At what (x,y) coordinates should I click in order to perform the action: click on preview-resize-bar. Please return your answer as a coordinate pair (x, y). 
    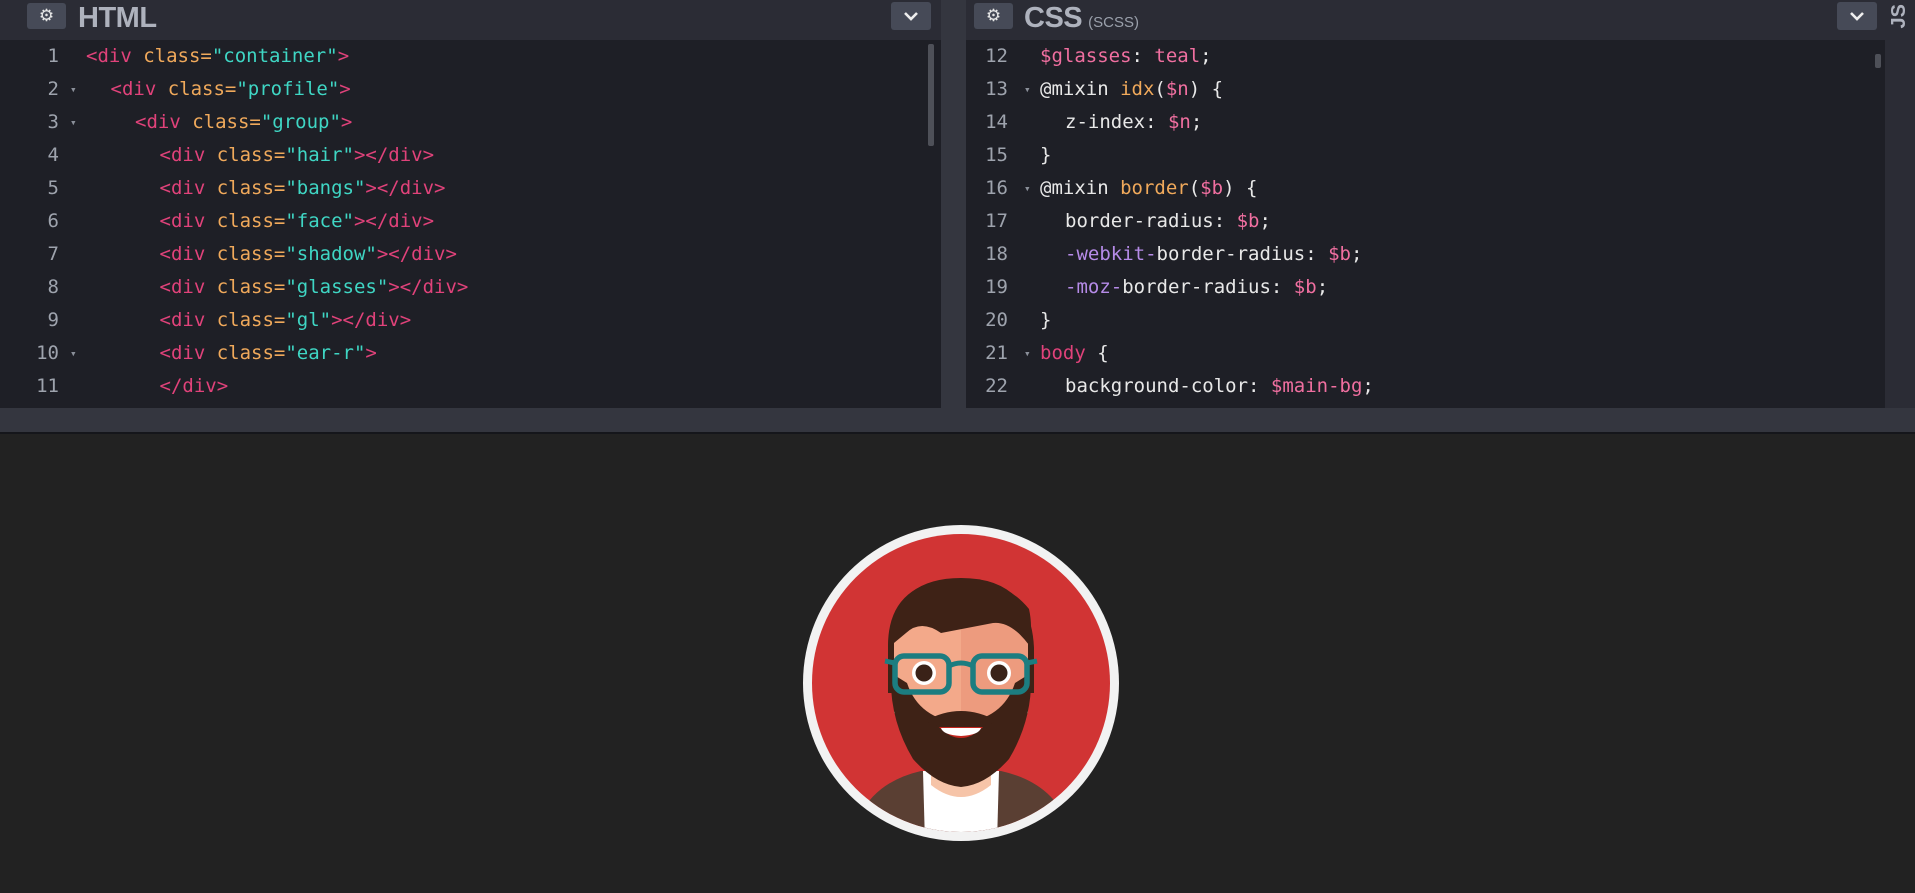
    Looking at the image, I should click on (957, 421).